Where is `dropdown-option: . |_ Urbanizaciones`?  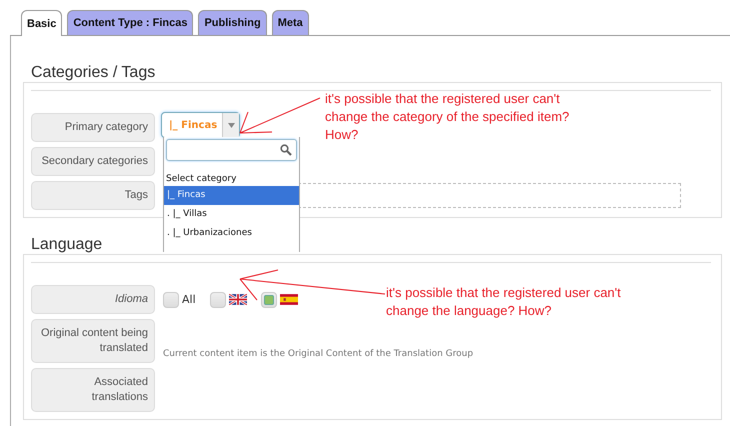 dropdown-option: . |_ Urbanizaciones is located at coordinates (231, 233).